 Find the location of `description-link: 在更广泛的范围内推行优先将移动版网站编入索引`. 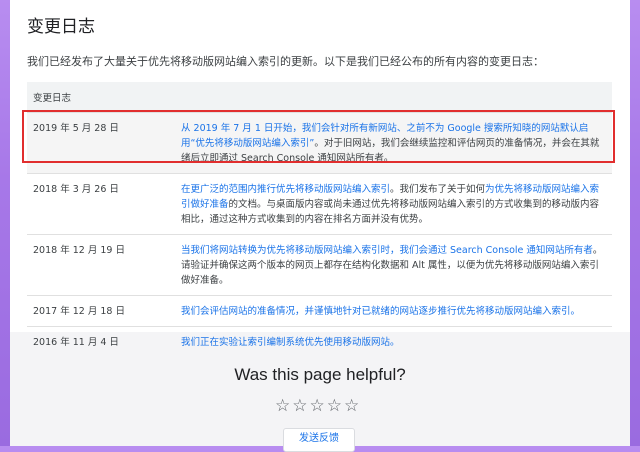

description-link: 在更广泛的范围内推行优先将移动版网站编入索引 is located at coordinates (285, 189).